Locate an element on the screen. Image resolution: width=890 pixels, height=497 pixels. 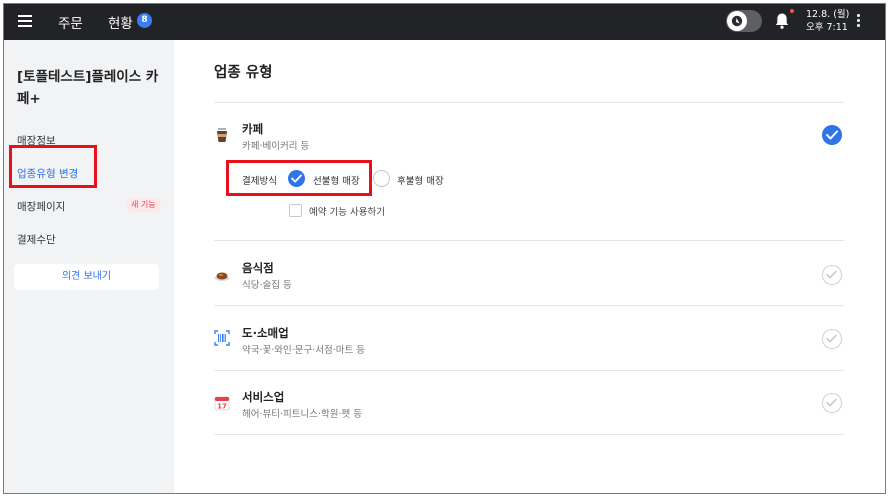
date-text: 12.8. (월) is located at coordinates (828, 14).